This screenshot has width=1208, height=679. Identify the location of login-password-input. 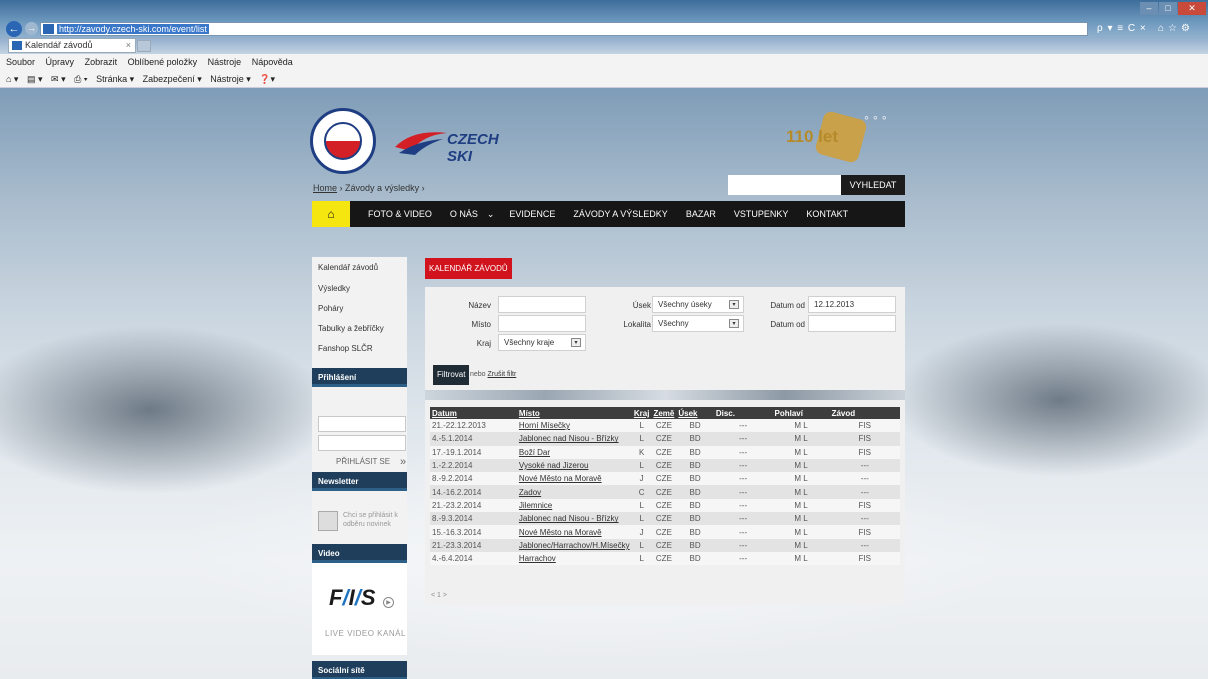
(362, 443).